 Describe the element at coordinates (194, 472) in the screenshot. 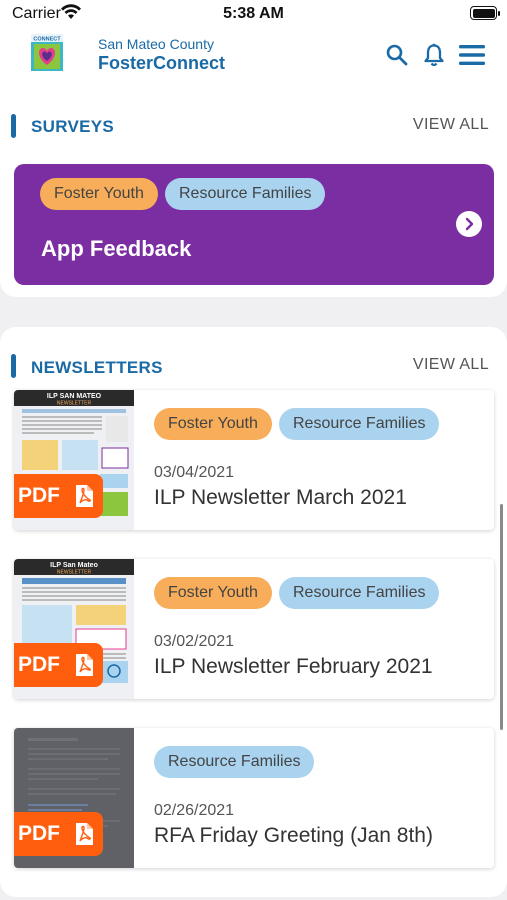

I see `newsletter-date: 03/04/2021` at that location.